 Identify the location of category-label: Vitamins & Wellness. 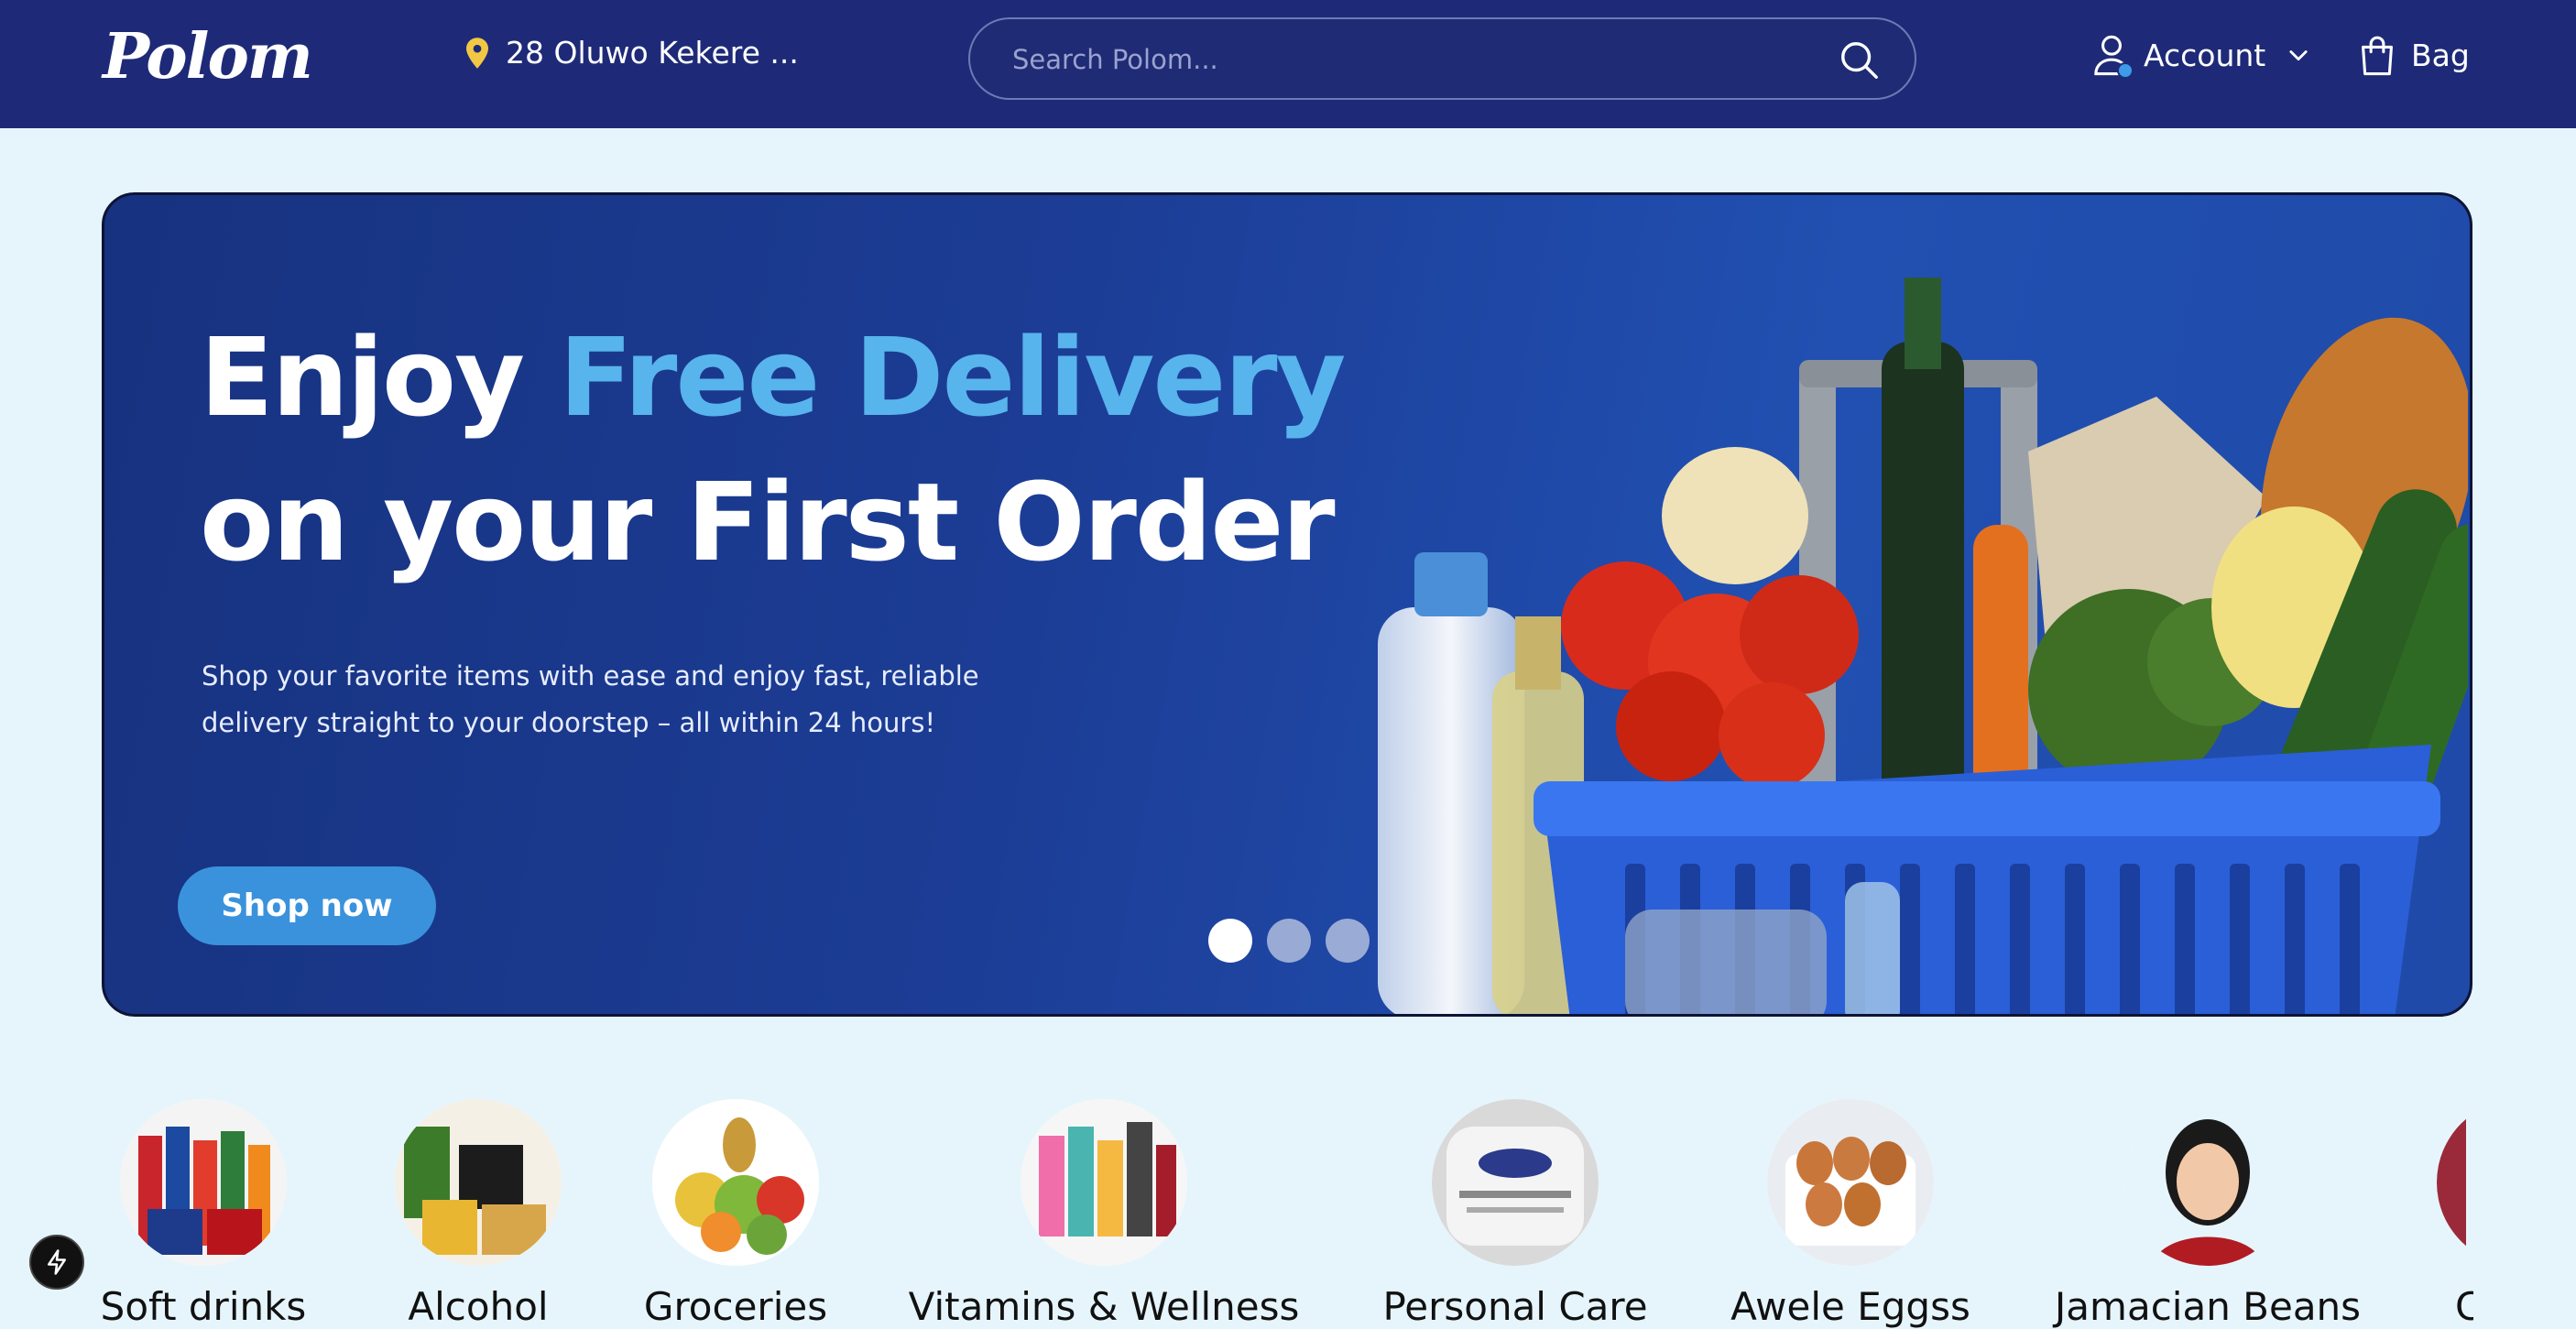
(1104, 1306).